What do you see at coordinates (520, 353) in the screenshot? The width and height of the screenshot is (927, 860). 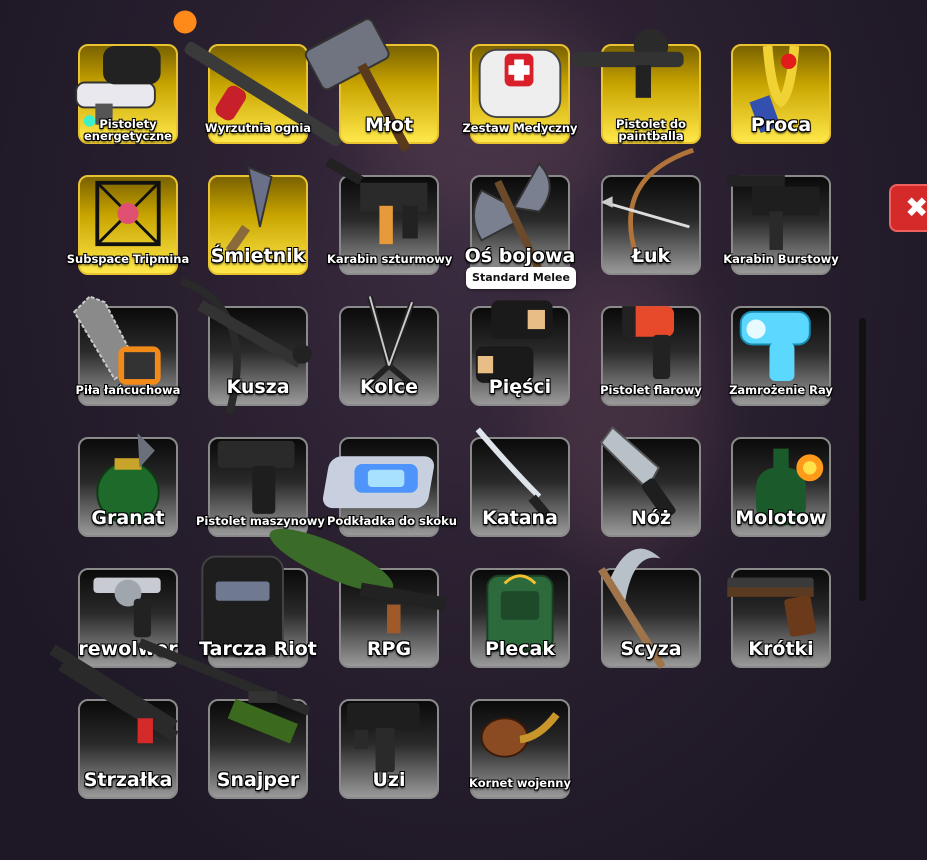 I see `item-slot: Pięści` at bounding box center [520, 353].